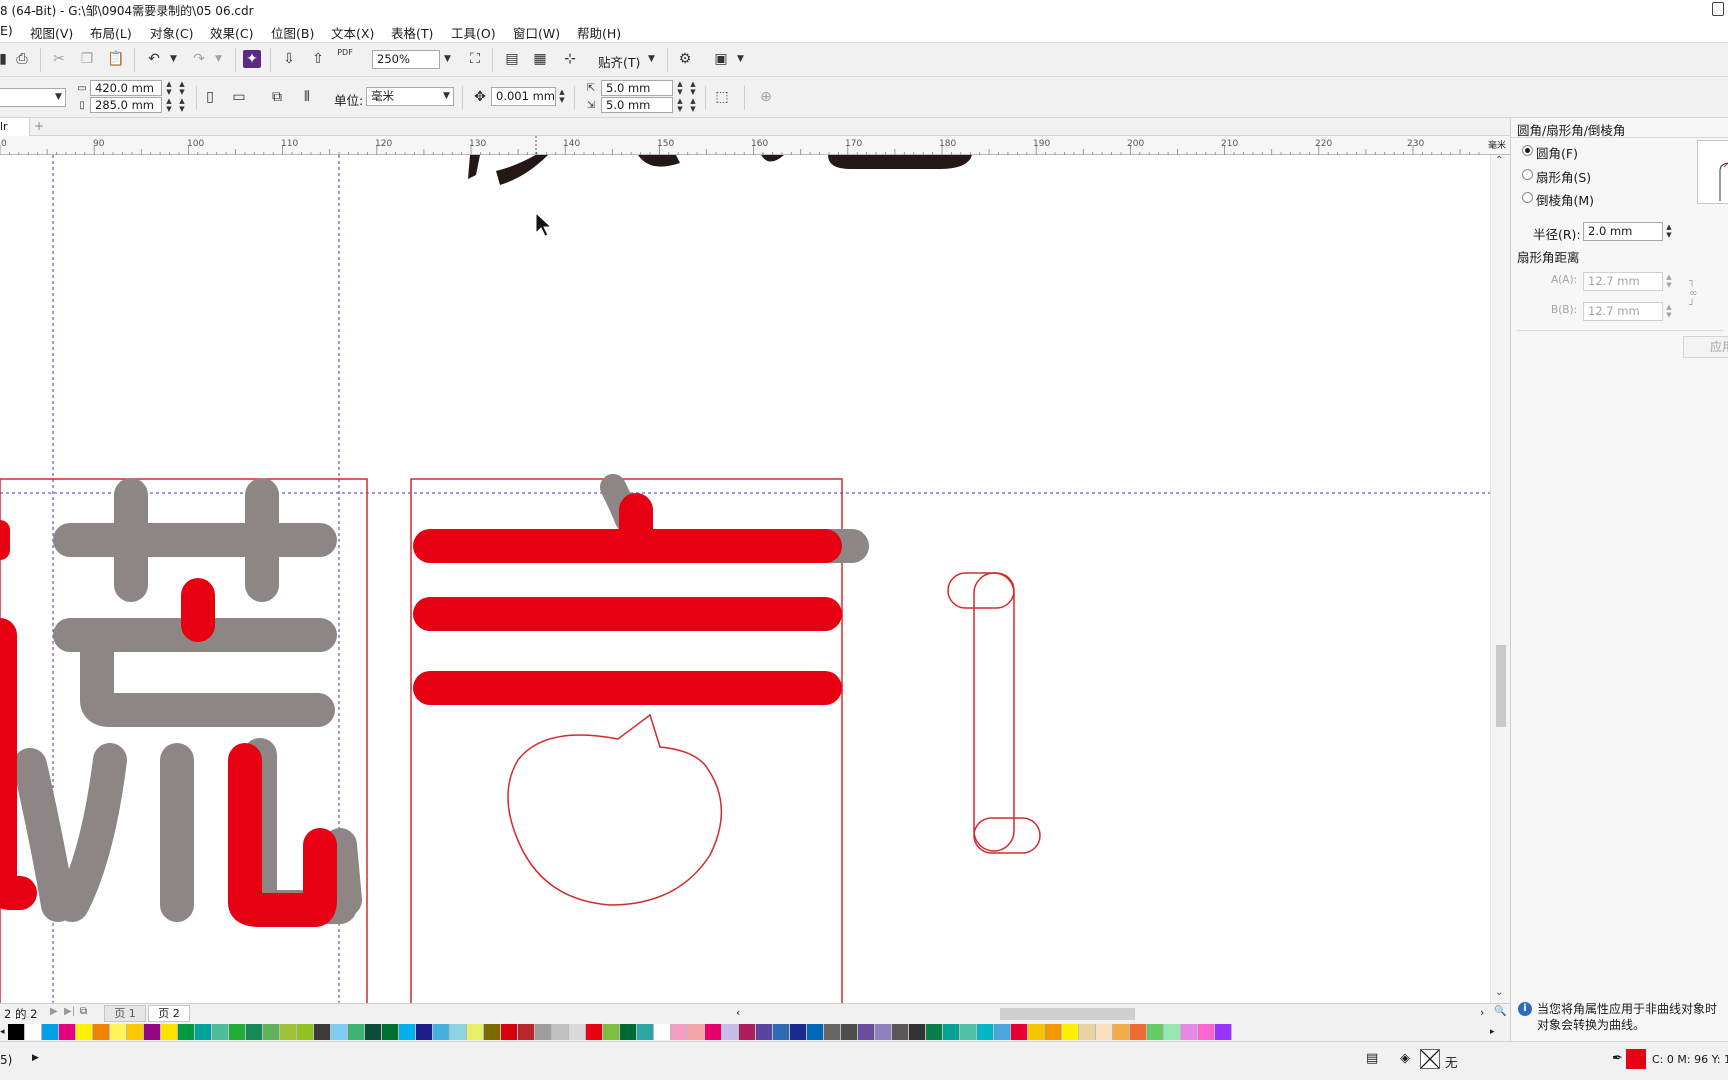  What do you see at coordinates (1499, 992) in the screenshot?
I see `scroll-down-icon: ⌄` at bounding box center [1499, 992].